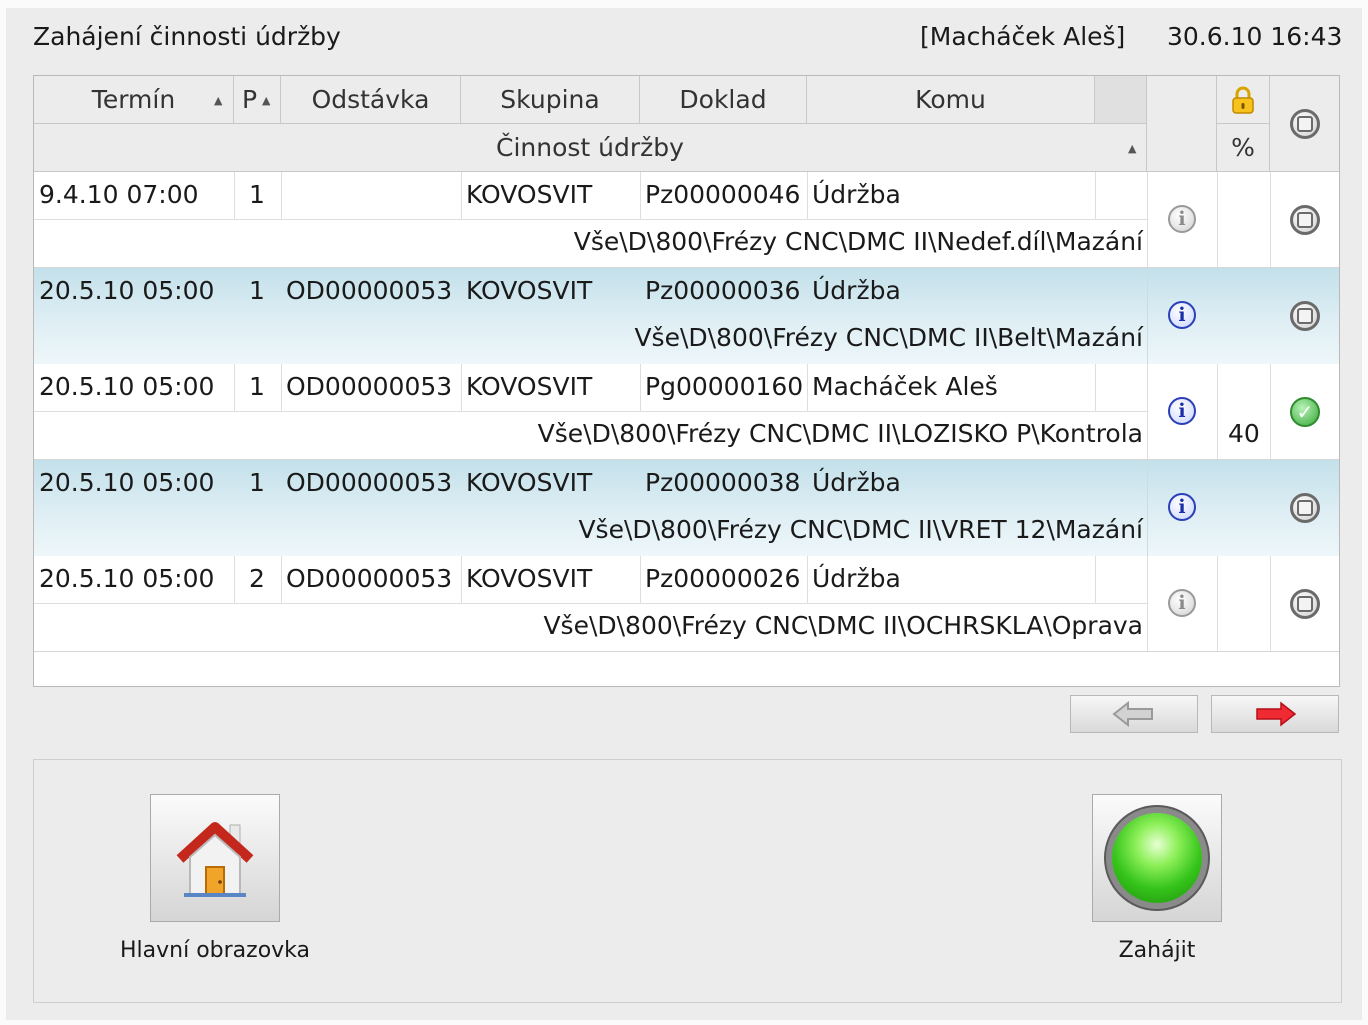 The image size is (1368, 1025). I want to click on lock-icon, so click(1243, 100).